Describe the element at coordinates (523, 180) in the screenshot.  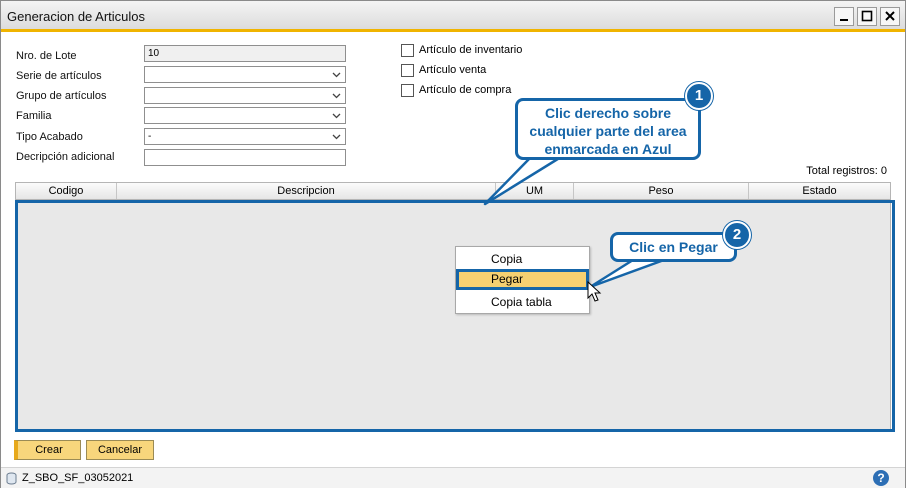
I see `callout-1-pointer` at that location.